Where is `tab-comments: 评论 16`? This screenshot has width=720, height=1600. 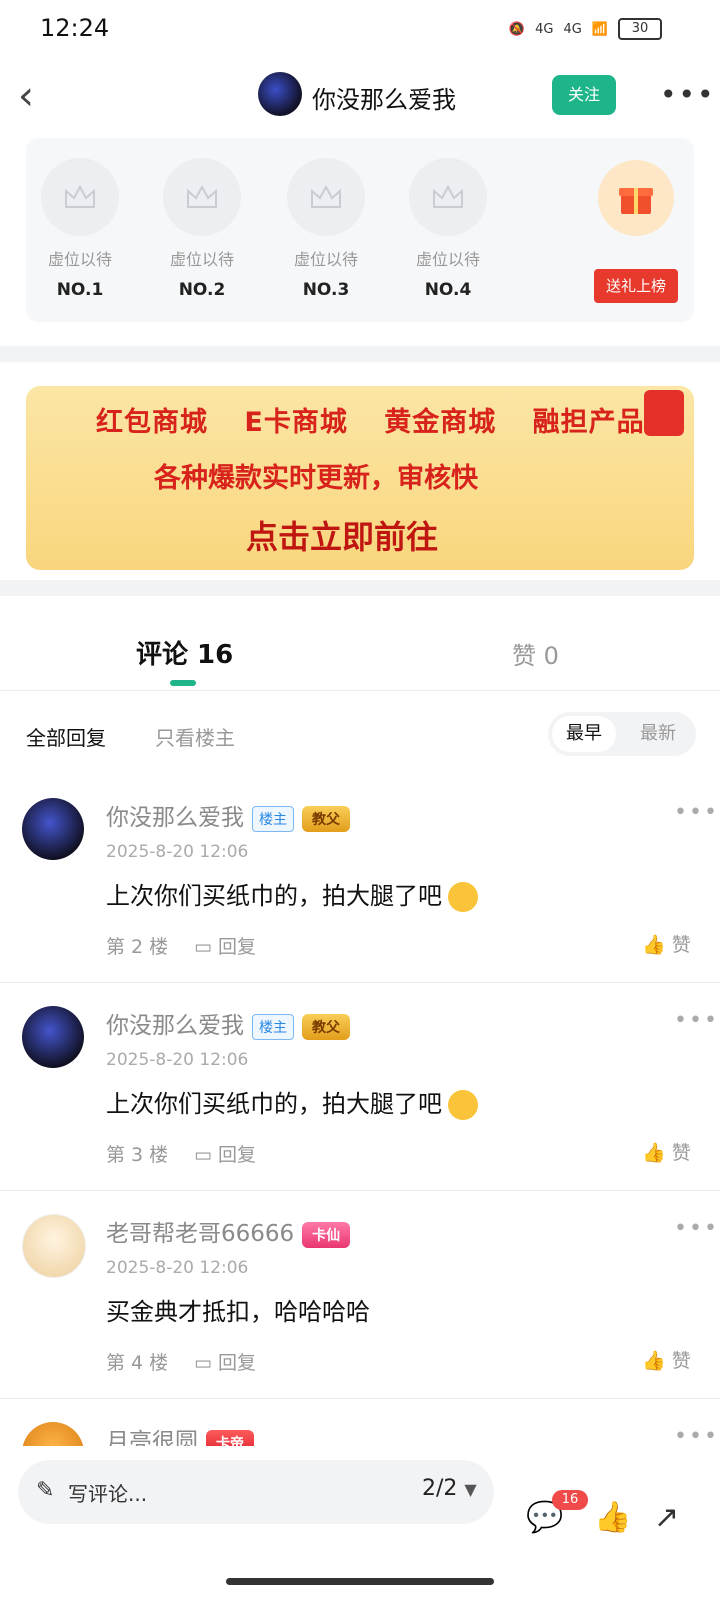
tab-comments: 评论 16 is located at coordinates (184, 652).